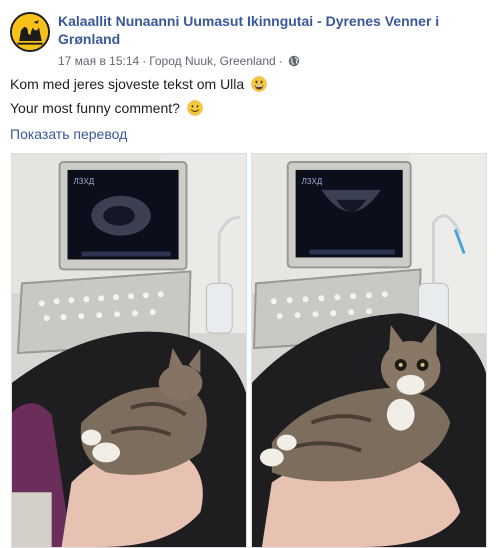 The width and height of the screenshot is (498, 548). What do you see at coordinates (259, 84) in the screenshot?
I see `grinning-face-emoji-icon` at bounding box center [259, 84].